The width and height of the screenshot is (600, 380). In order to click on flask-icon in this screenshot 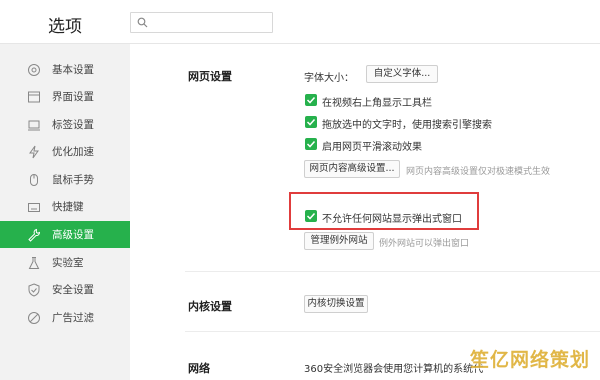, I will do `click(34, 263)`.